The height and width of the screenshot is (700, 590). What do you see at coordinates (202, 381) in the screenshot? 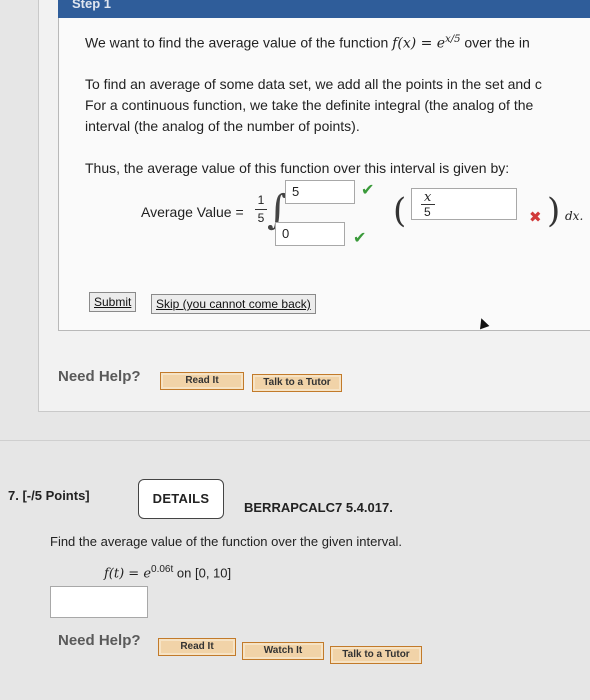
I see `read-it-button: Read It` at bounding box center [202, 381].